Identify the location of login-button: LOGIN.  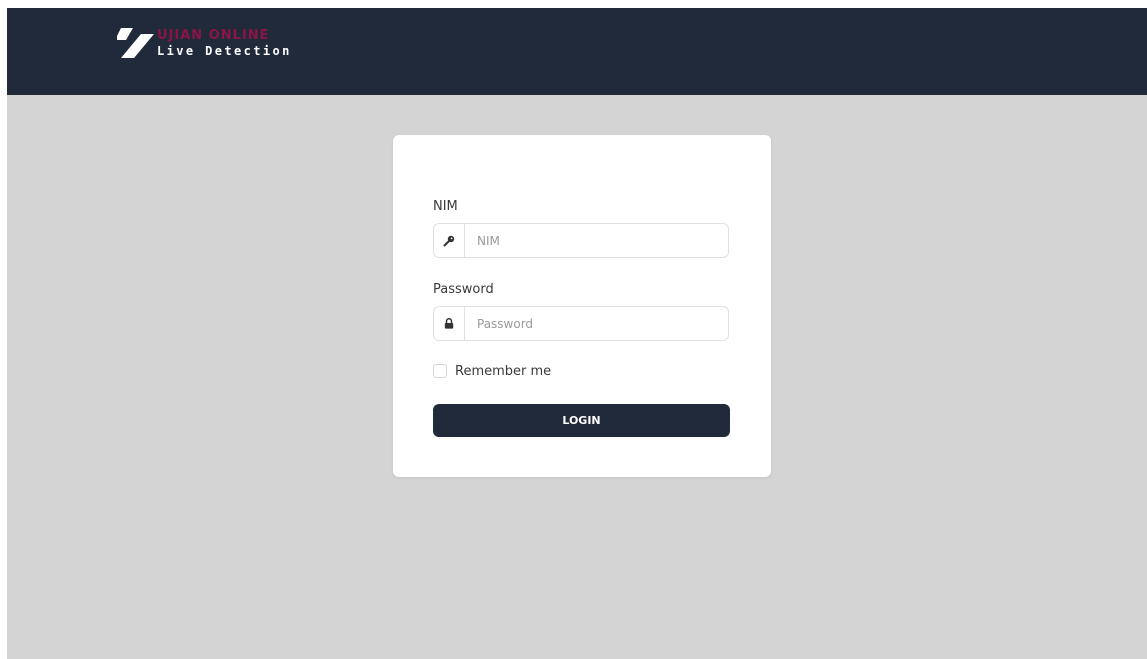
(581, 420).